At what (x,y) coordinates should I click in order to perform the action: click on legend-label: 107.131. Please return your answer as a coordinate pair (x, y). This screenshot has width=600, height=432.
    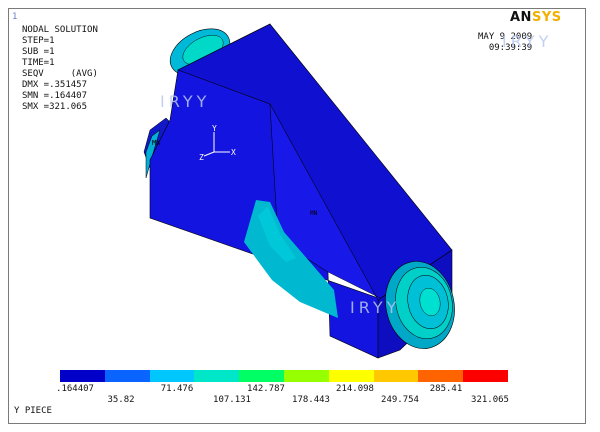
    Looking at the image, I should click on (232, 400).